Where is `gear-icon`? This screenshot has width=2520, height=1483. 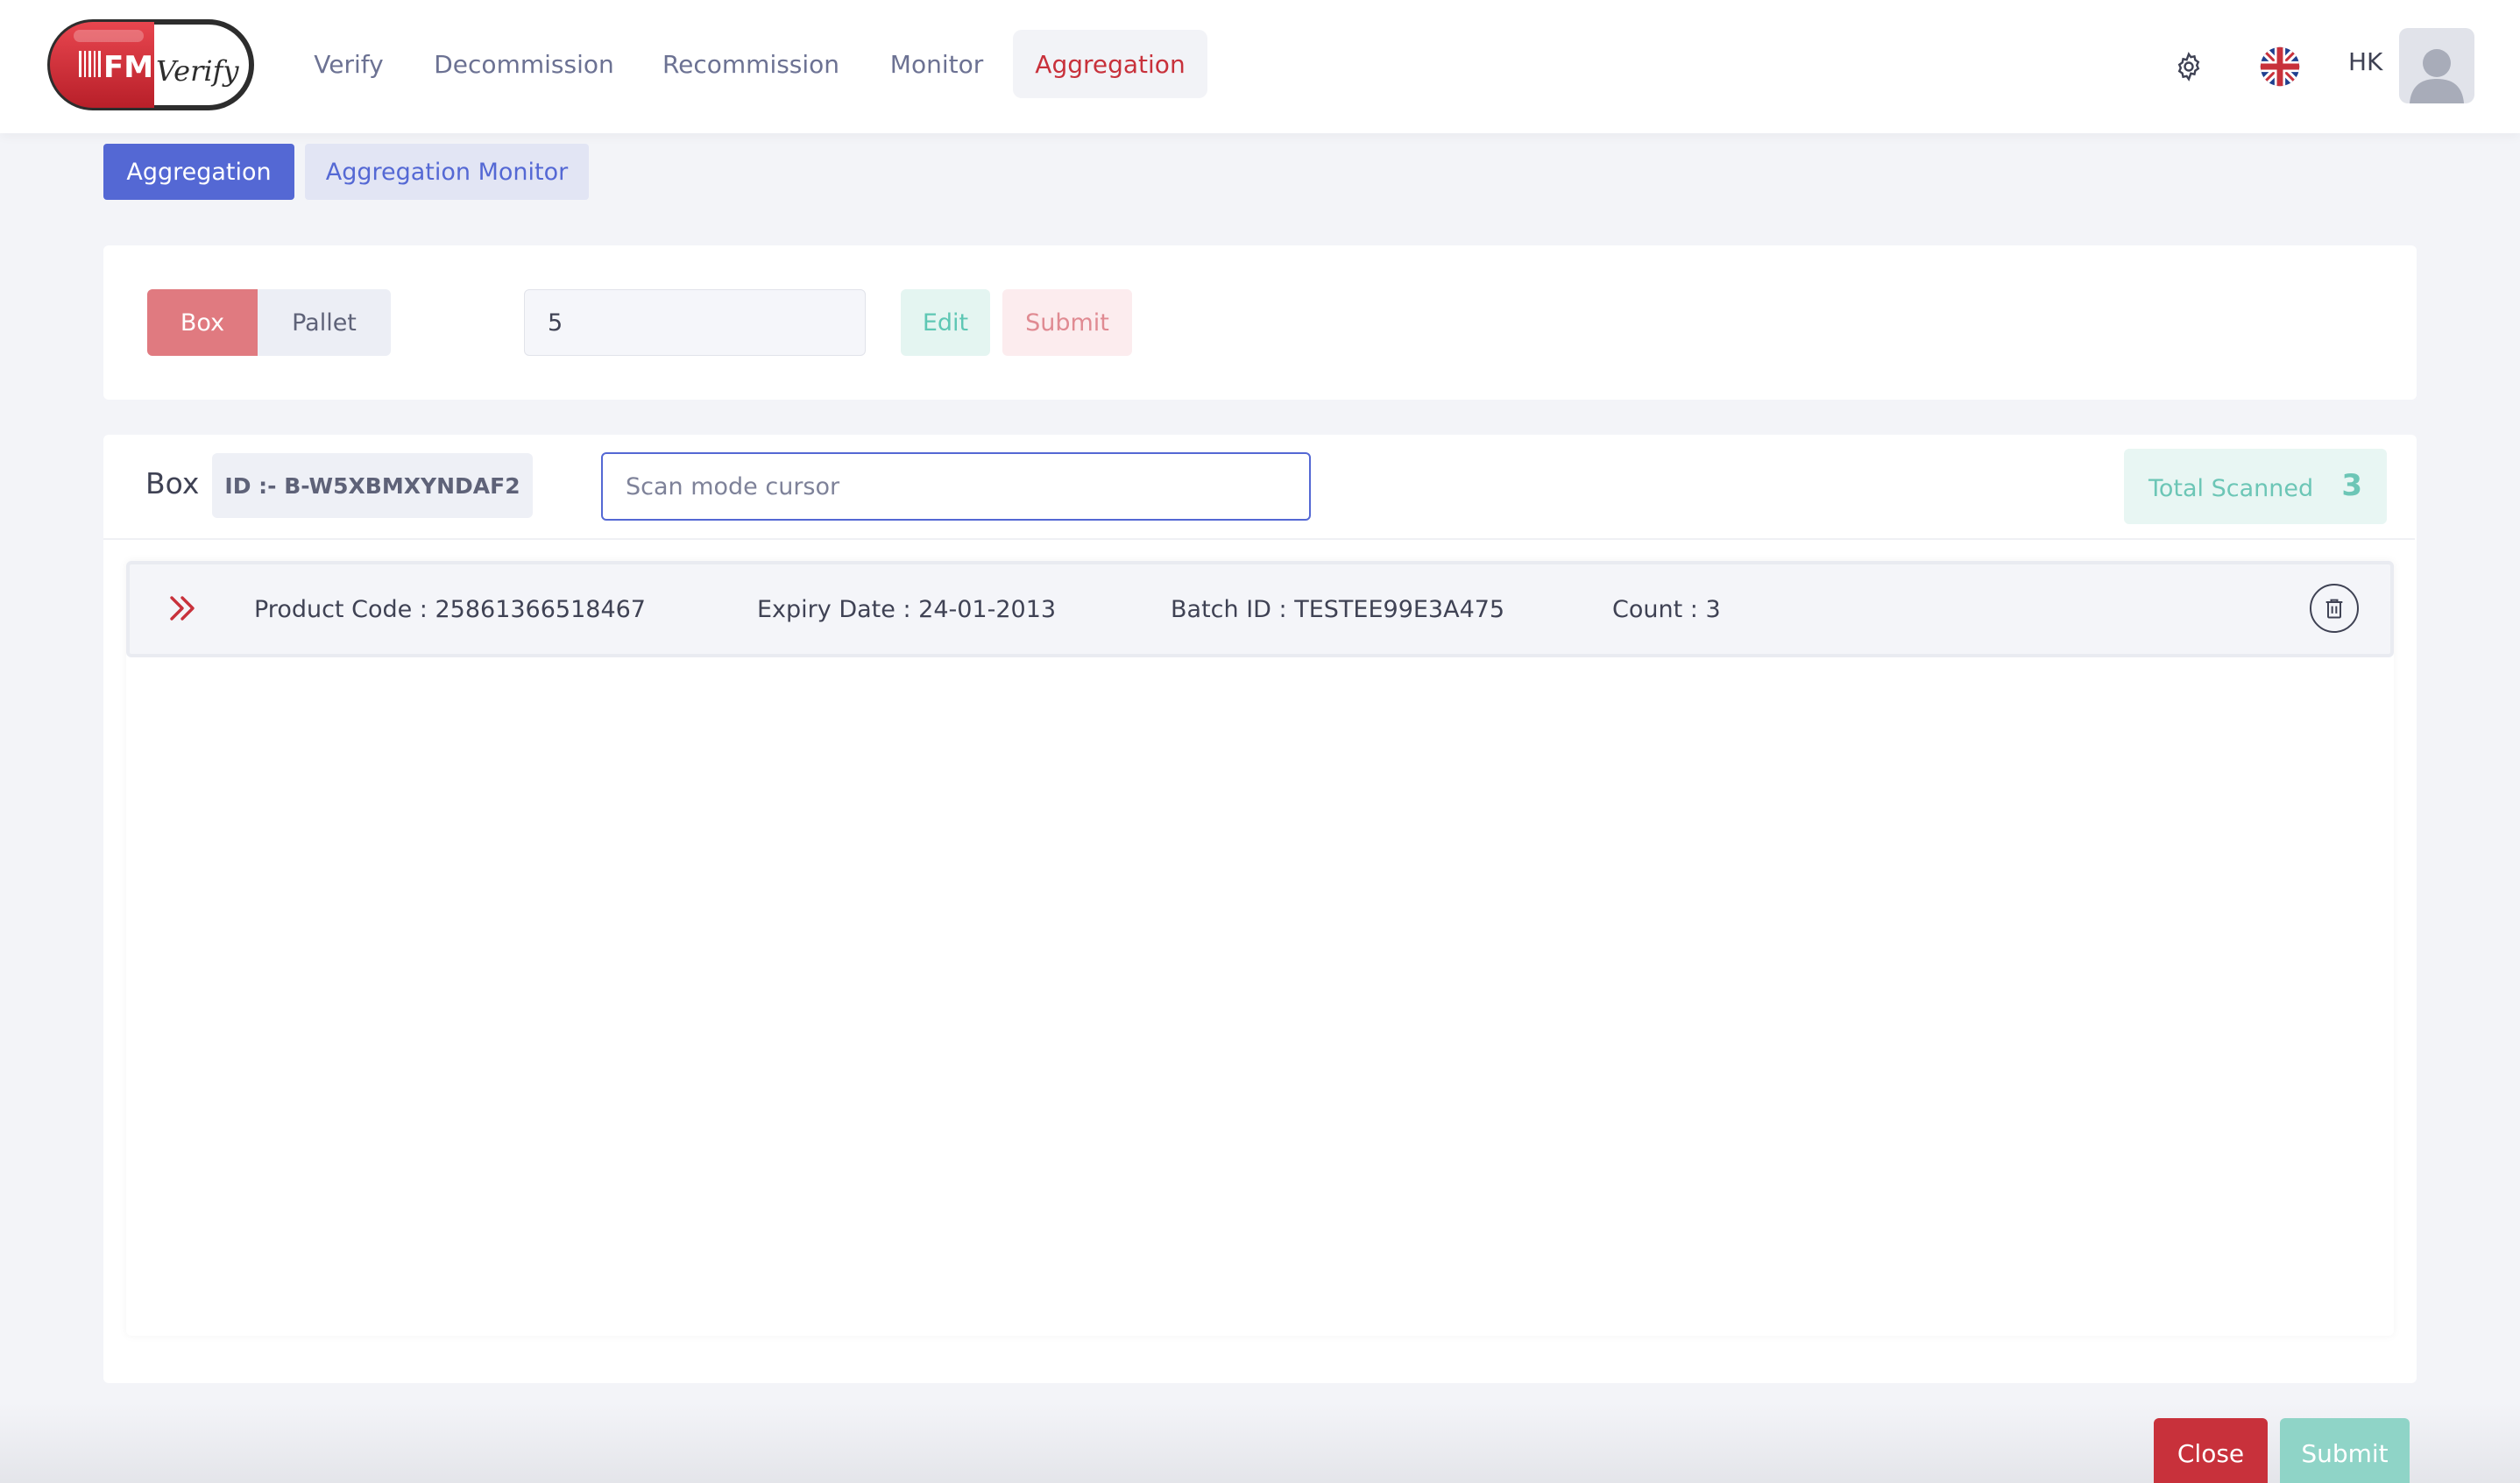 gear-icon is located at coordinates (2188, 66).